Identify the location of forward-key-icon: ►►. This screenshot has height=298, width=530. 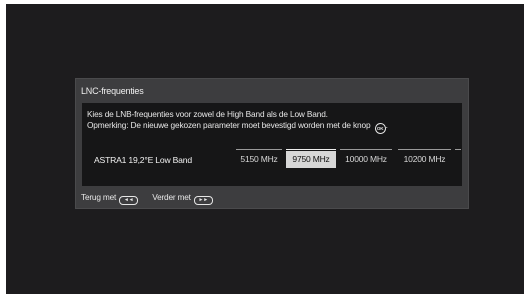
(203, 200).